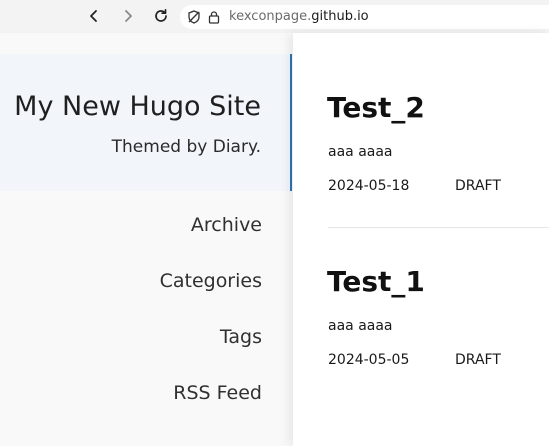 This screenshot has height=446, width=549. I want to click on url-prefix: kexconpage., so click(270, 16).